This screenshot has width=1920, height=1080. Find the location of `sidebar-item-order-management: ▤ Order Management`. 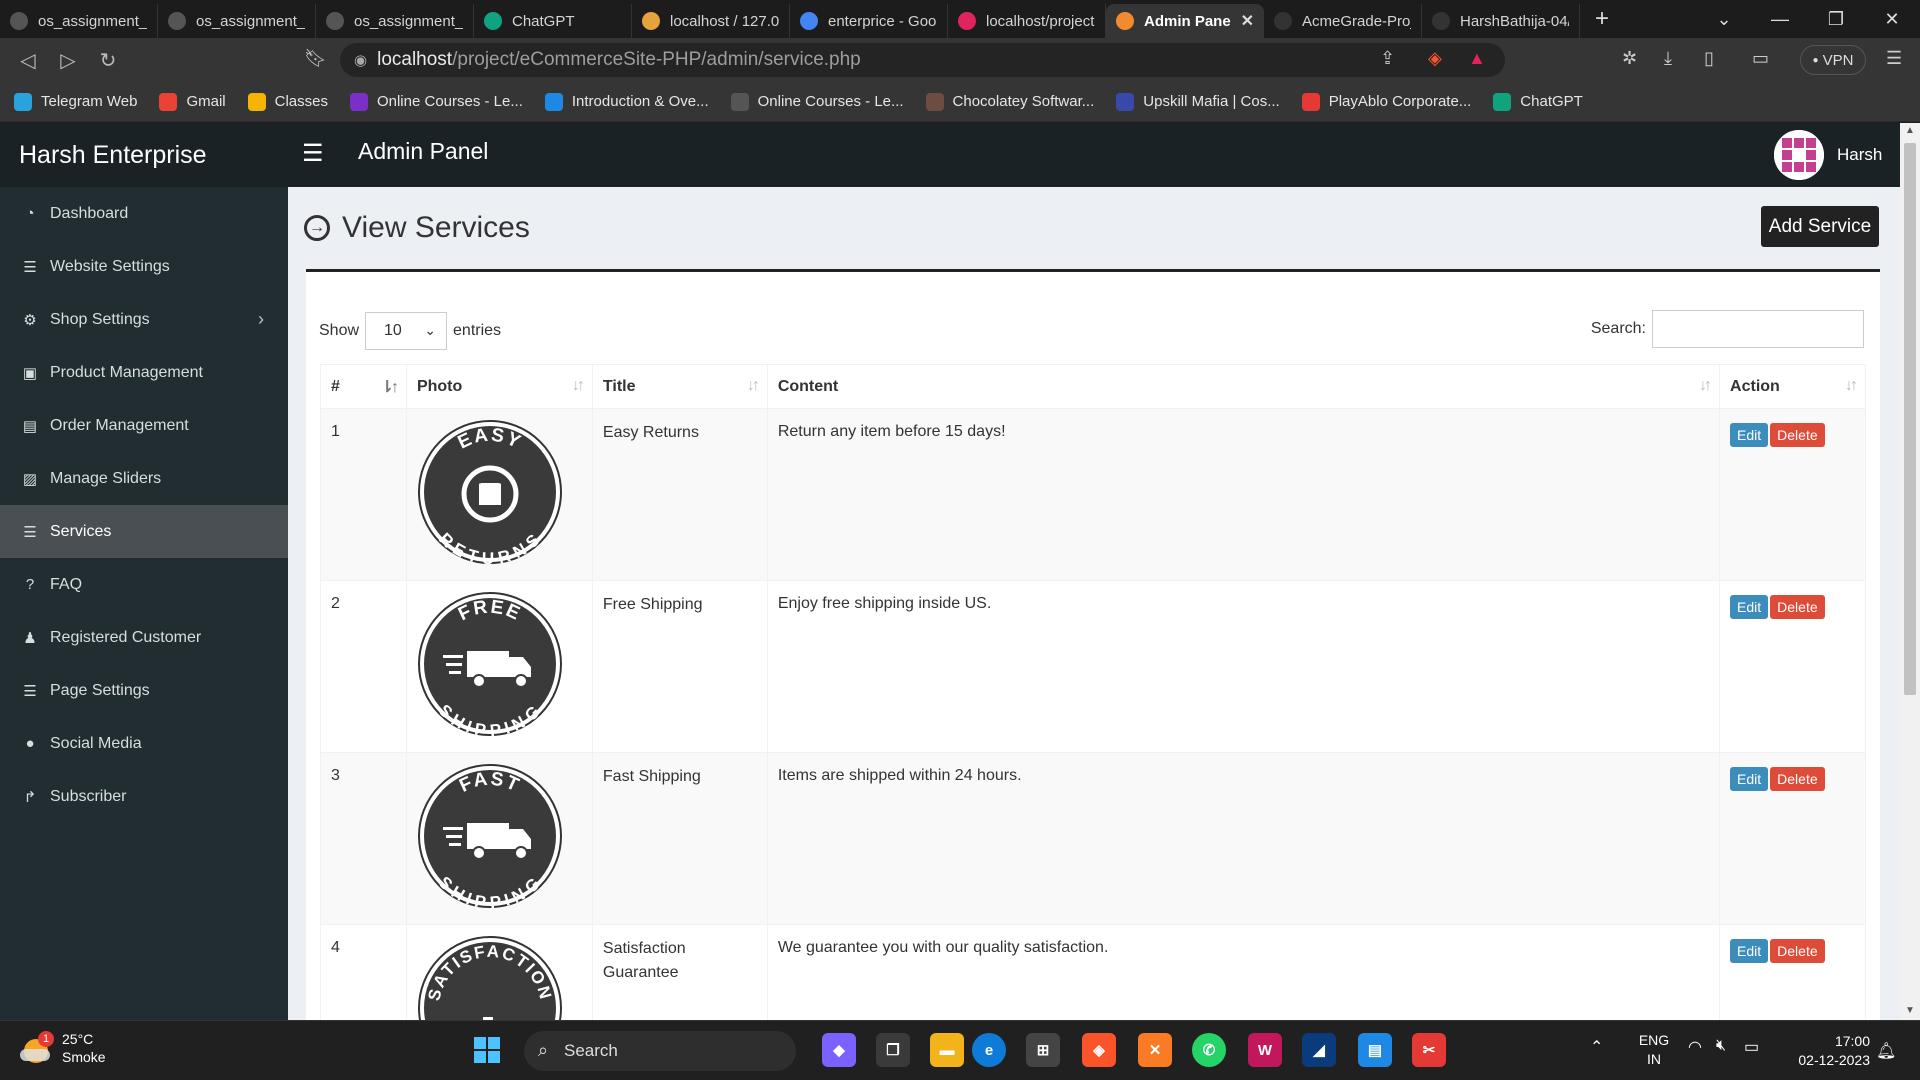

sidebar-item-order-management: ▤ Order Management is located at coordinates (144, 425).